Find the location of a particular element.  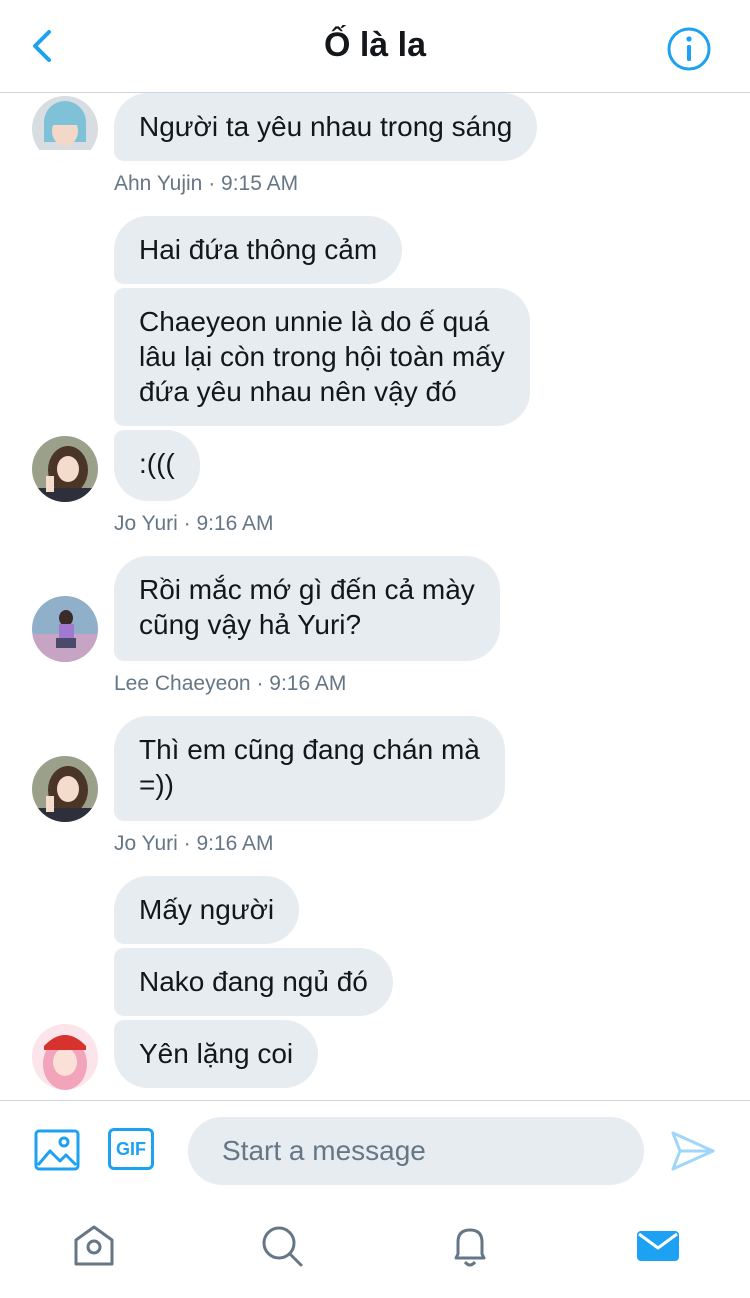

tab-bar is located at coordinates (375, 1249).